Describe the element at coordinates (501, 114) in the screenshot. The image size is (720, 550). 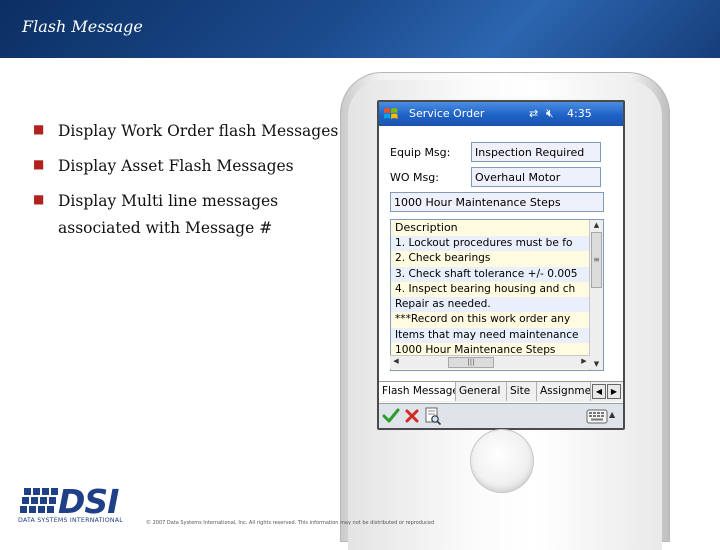
I see `pda-title-bar: Service Order ⇄ 🔇︎ 4:35` at that location.